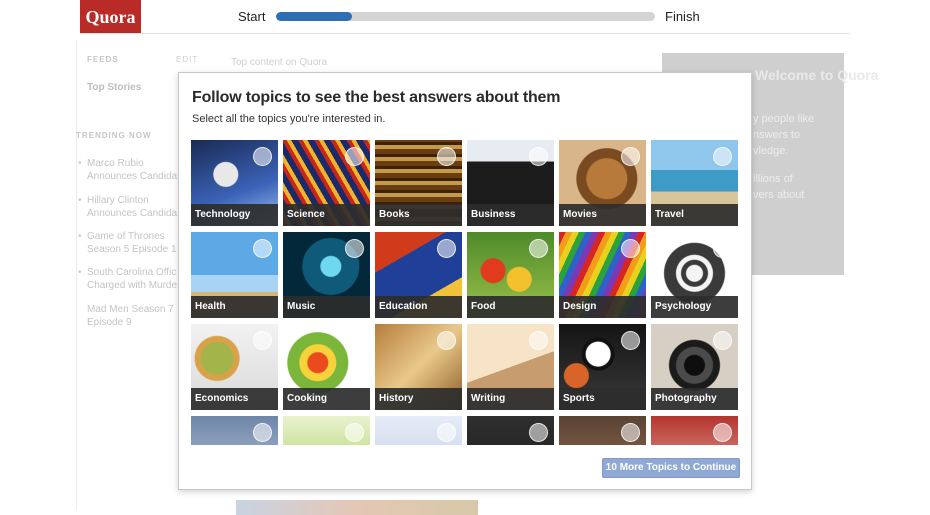 The width and height of the screenshot is (930, 515). Describe the element at coordinates (602, 307) in the screenshot. I see `topic-label: Design` at that location.